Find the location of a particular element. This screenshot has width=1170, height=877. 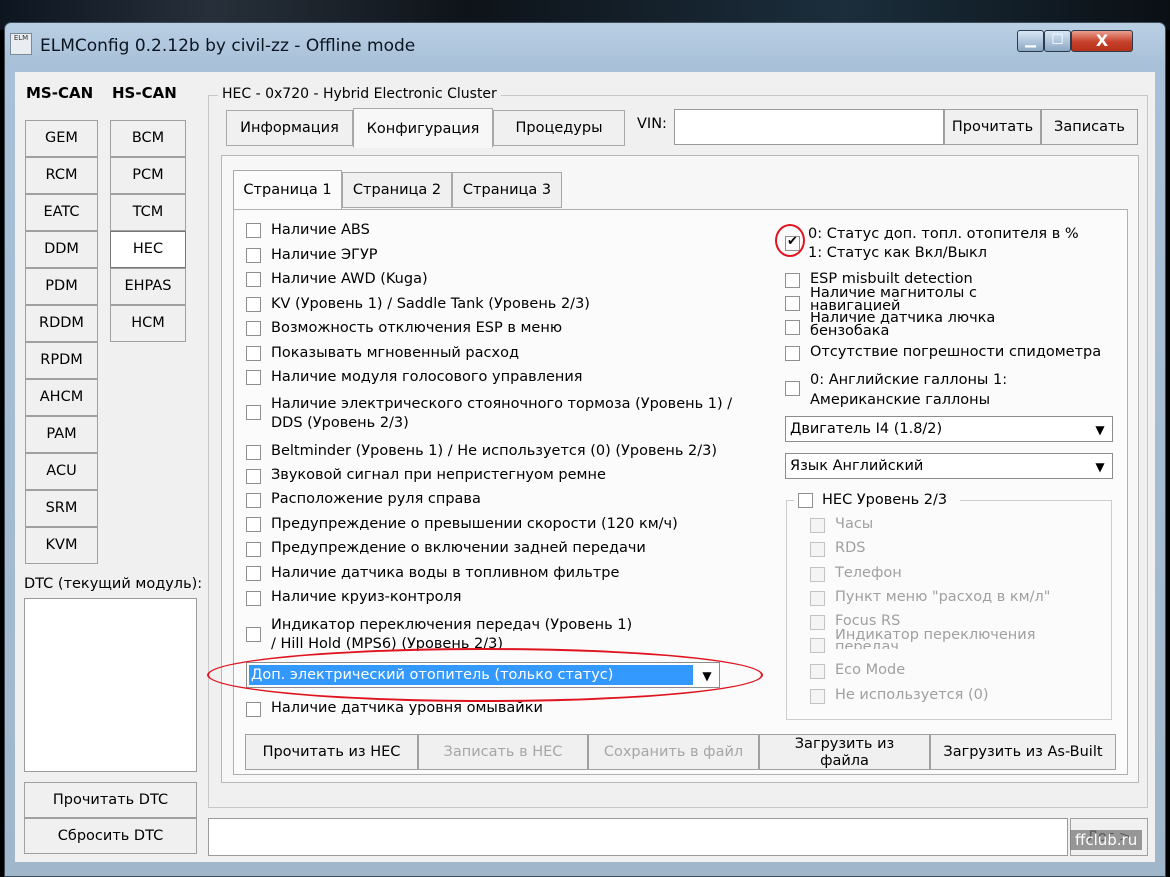

check-label-clipped: Индикатор переключения передач is located at coordinates (960, 639).